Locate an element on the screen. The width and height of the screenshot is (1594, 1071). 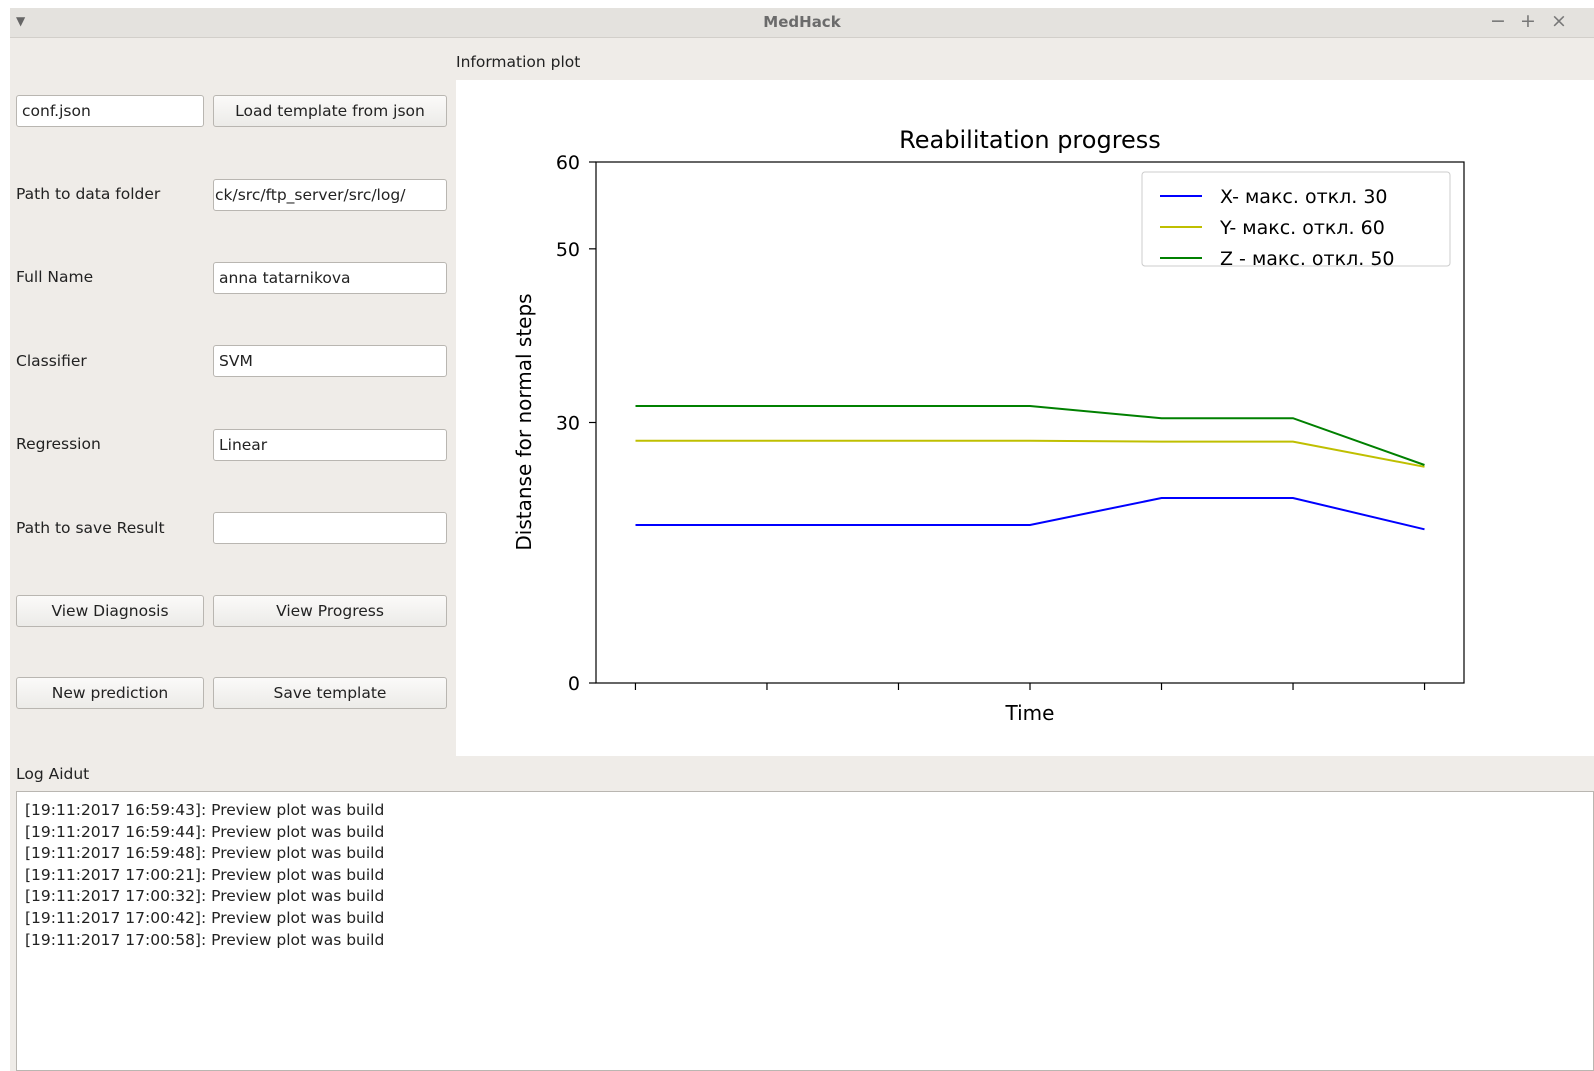
full-name-input is located at coordinates (330, 278).